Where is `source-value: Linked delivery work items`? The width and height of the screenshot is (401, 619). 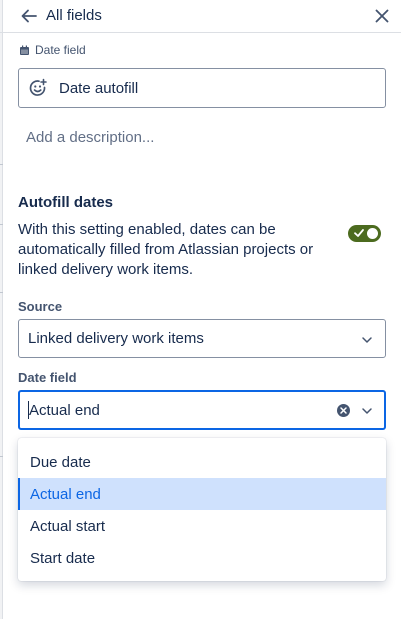 source-value: Linked delivery work items is located at coordinates (116, 338).